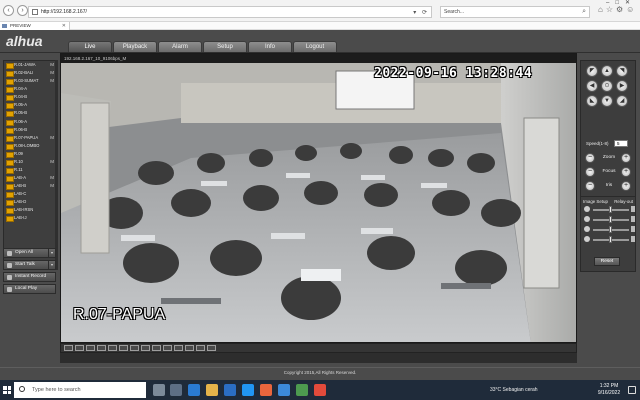  I want to click on channel-item: R.10 M, so click(30, 162).